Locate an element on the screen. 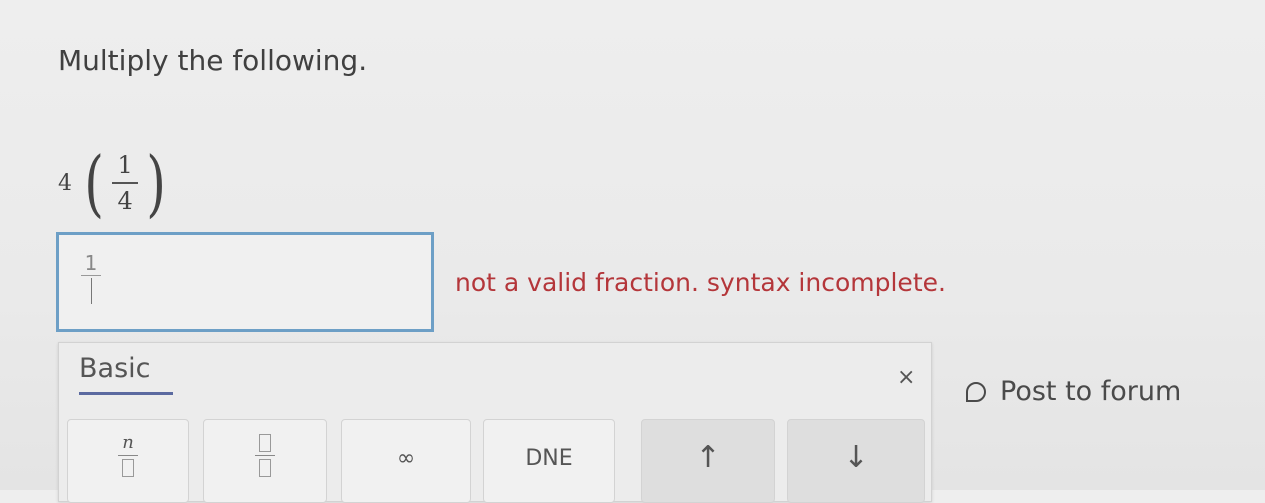 This screenshot has height=503, width=1265. fraction-denominator: 4 is located at coordinates (125, 201).